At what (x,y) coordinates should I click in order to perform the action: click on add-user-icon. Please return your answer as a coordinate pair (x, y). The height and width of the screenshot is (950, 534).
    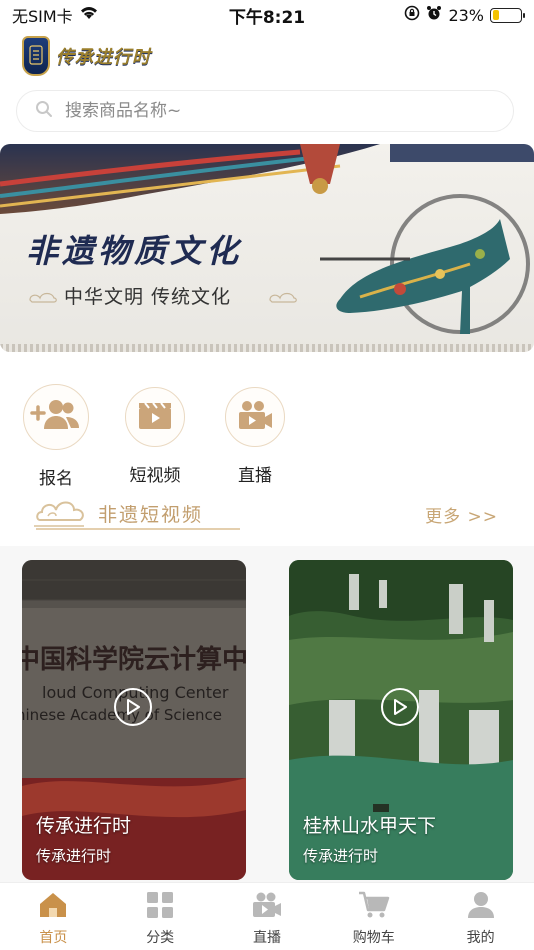
    Looking at the image, I should click on (56, 417).